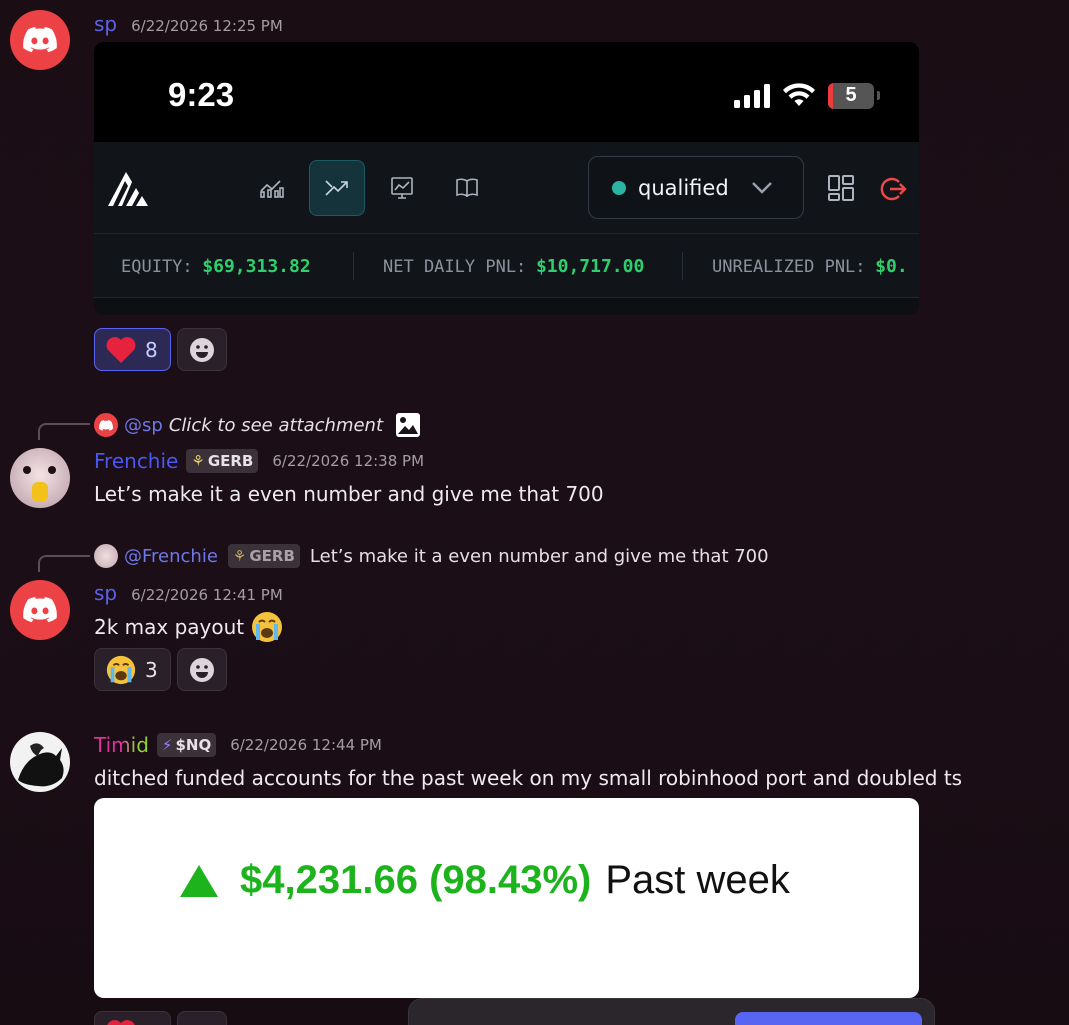 This screenshot has height=1025, width=1069. What do you see at coordinates (467, 188) in the screenshot?
I see `book-nav-icon` at bounding box center [467, 188].